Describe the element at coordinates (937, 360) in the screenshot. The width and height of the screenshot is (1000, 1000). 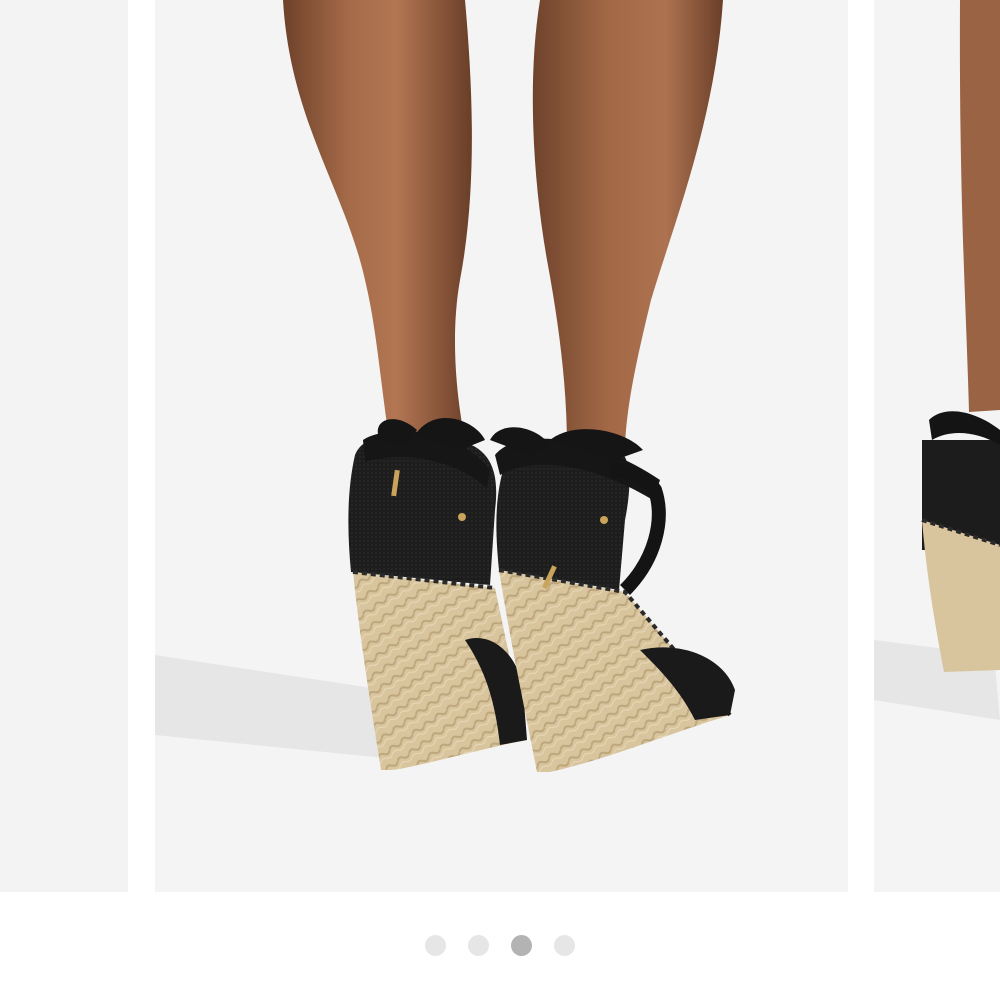
I see `next-slide-photo` at that location.